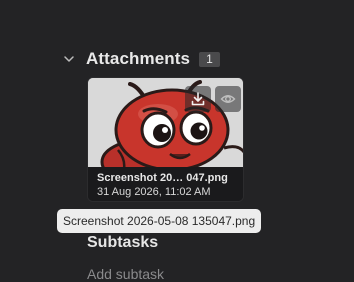  Describe the element at coordinates (138, 58) in the screenshot. I see `attachments-title: Attachments` at that location.